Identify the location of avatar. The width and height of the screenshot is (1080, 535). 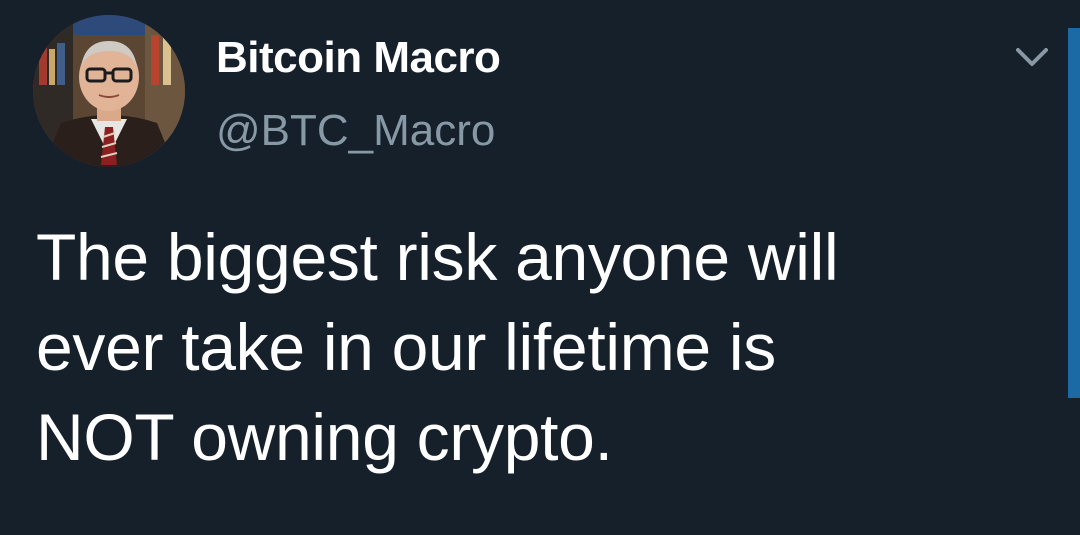
(109, 91).